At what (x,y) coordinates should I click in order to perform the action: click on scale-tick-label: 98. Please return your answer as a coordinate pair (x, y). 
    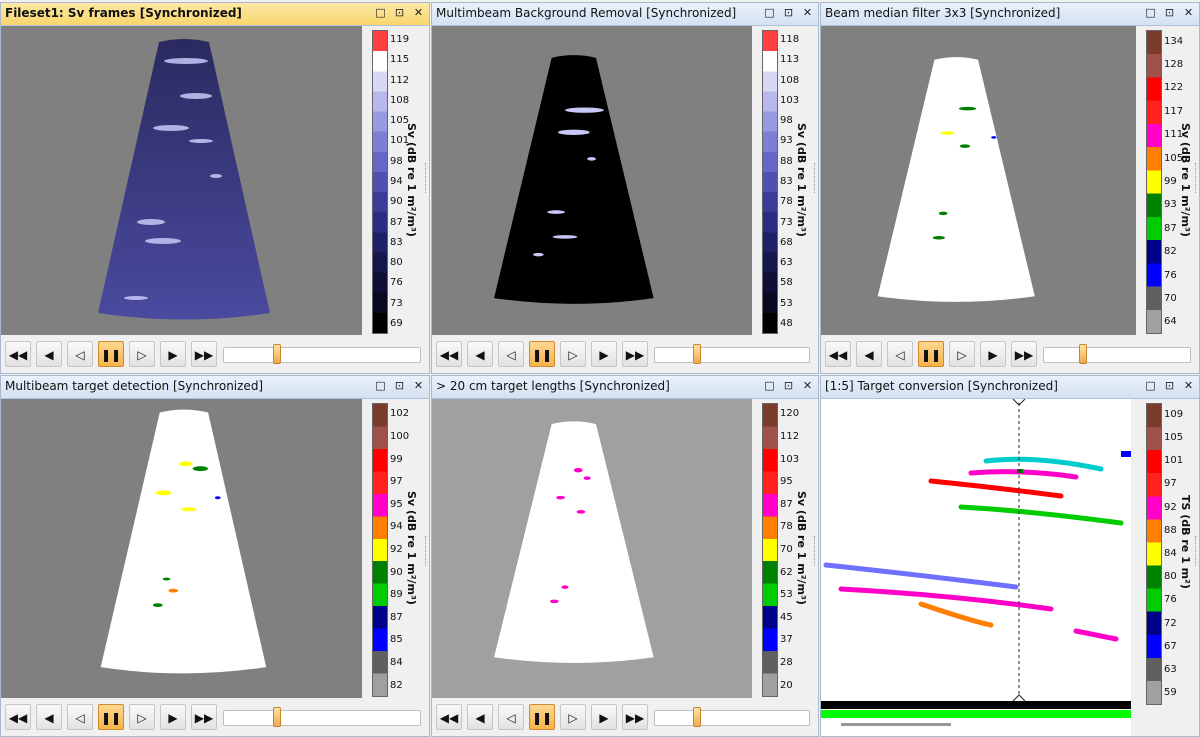
    Looking at the image, I should click on (396, 161).